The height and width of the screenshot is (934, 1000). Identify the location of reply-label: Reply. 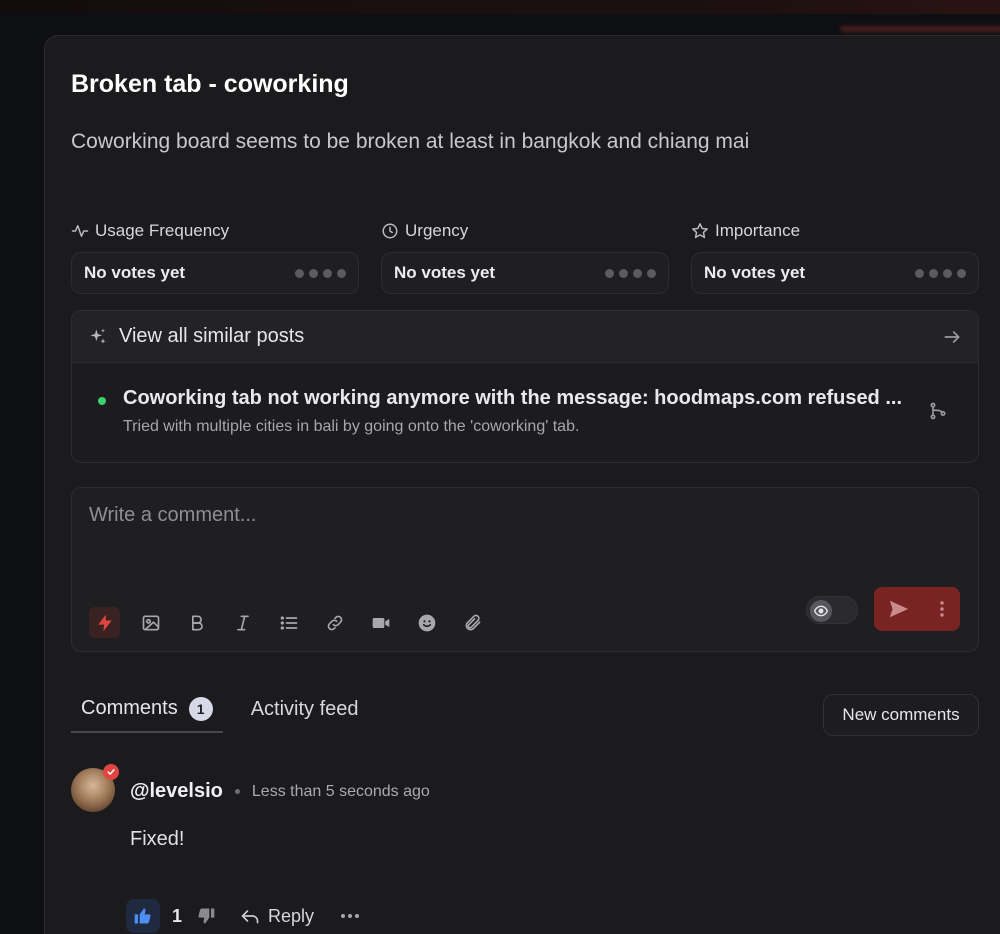
(291, 915).